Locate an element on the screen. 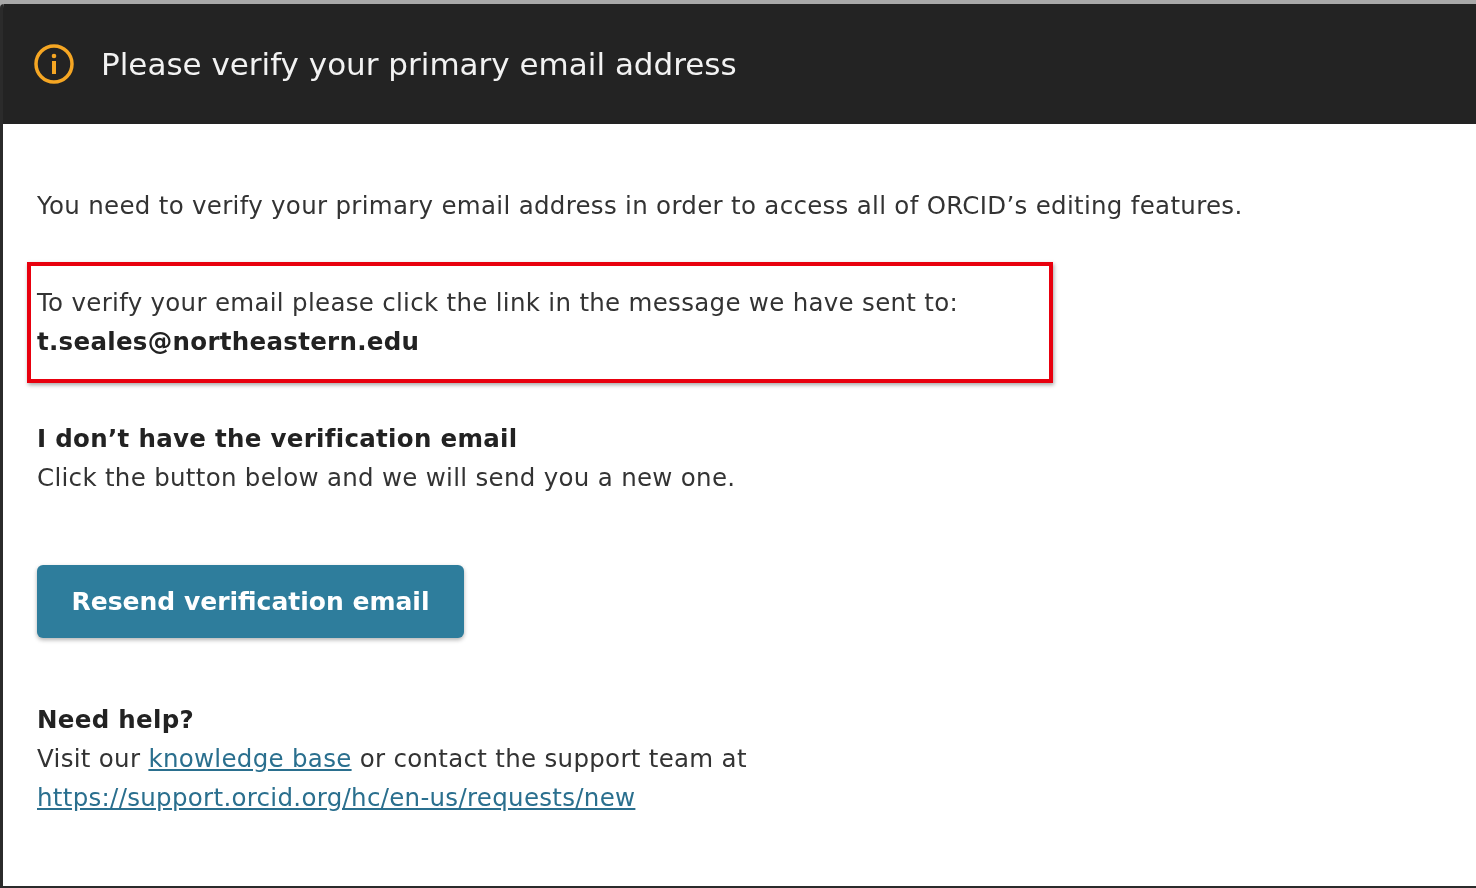 Image resolution: width=1476 pixels, height=888 pixels. help-text: Visit our knowledge base or contact the support team at https://support.orcid.org/hc/en-us/requests/new is located at coordinates (392, 778).